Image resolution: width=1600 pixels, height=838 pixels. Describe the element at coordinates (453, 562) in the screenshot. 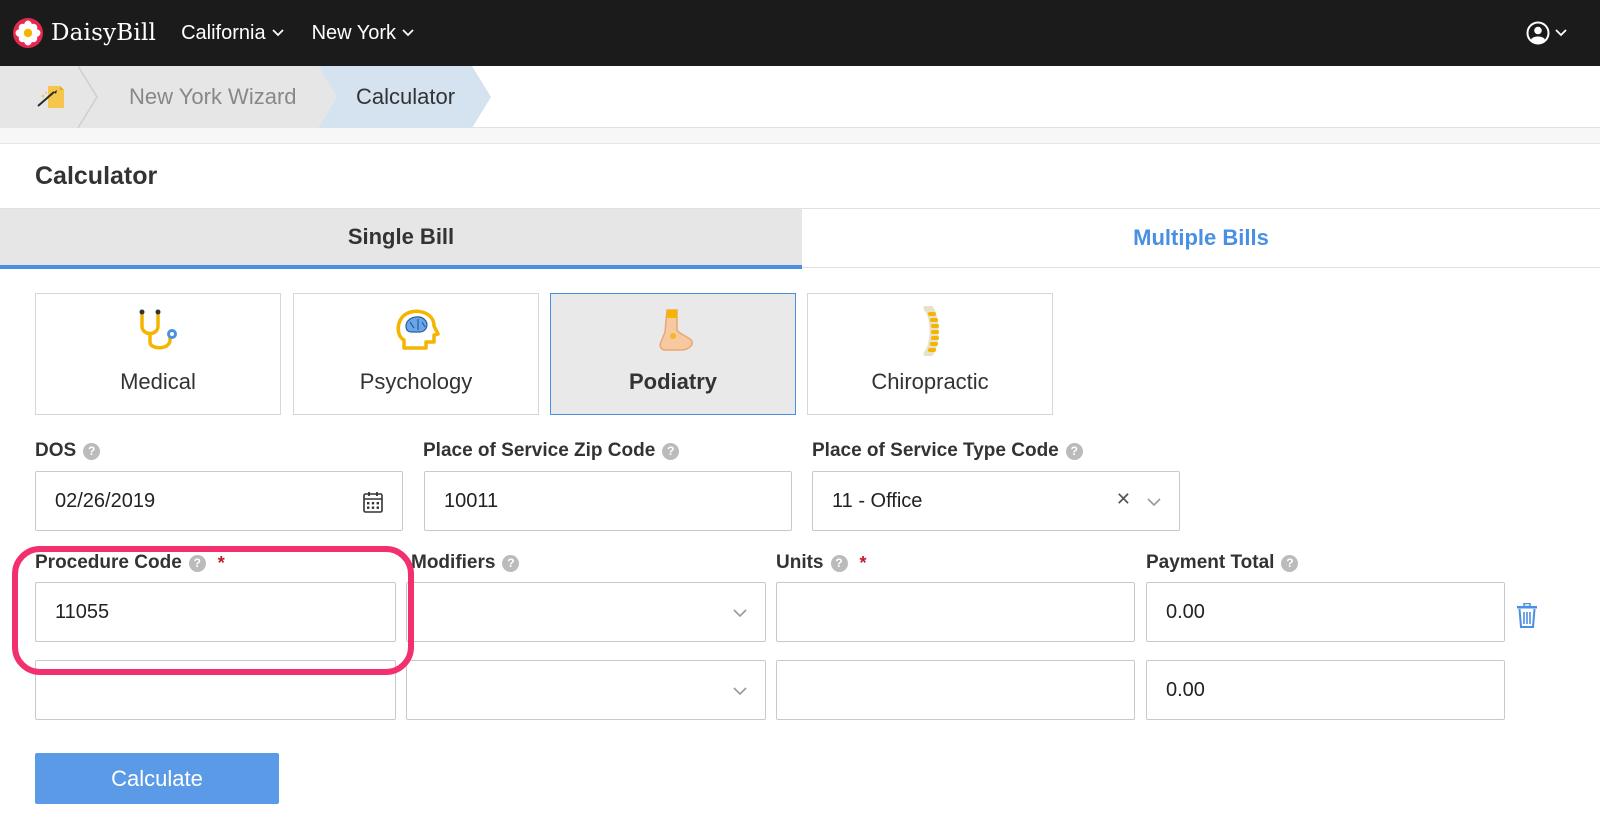

I see `modifiers-label-text: Modifiers` at that location.